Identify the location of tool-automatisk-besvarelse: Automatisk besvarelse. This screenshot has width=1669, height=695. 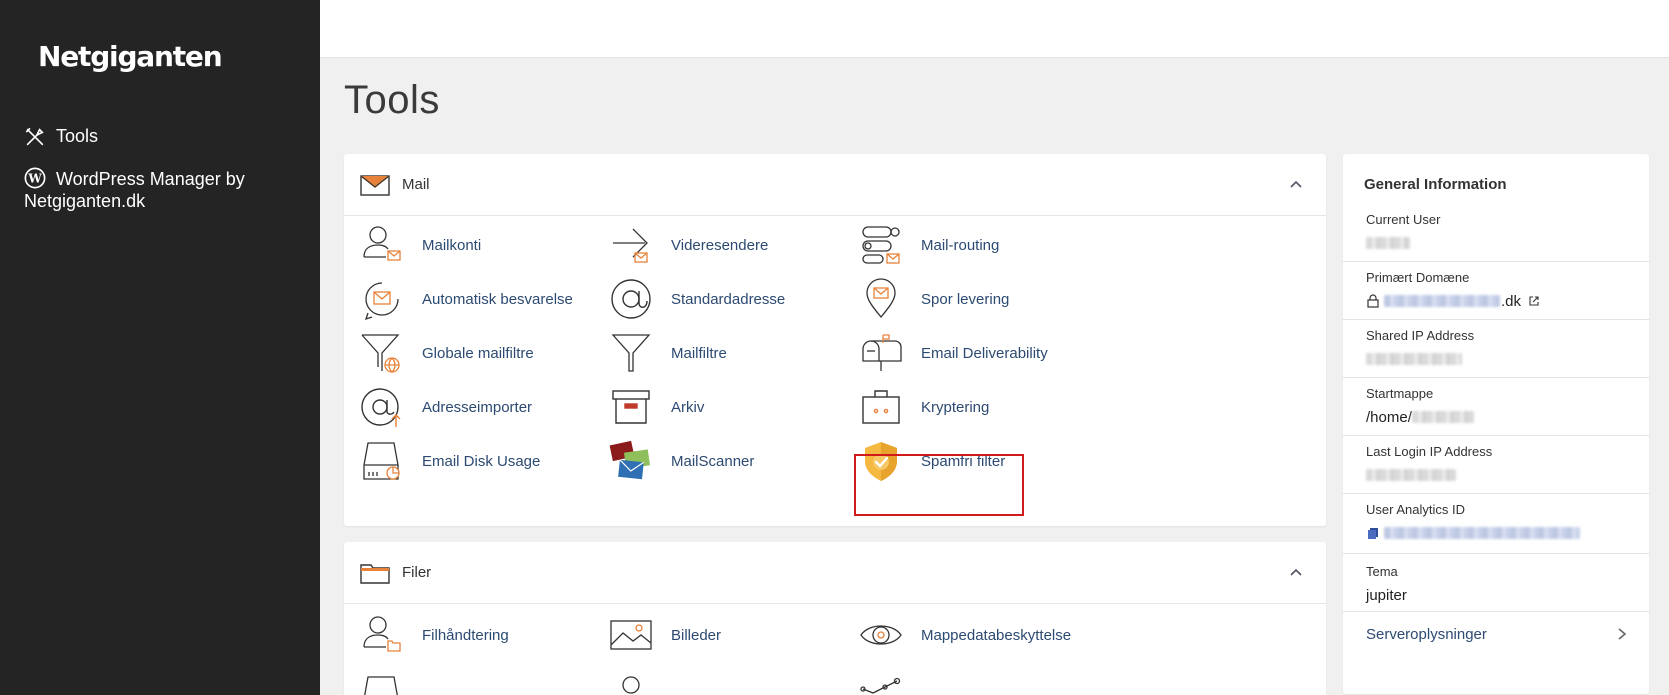
(466, 299).